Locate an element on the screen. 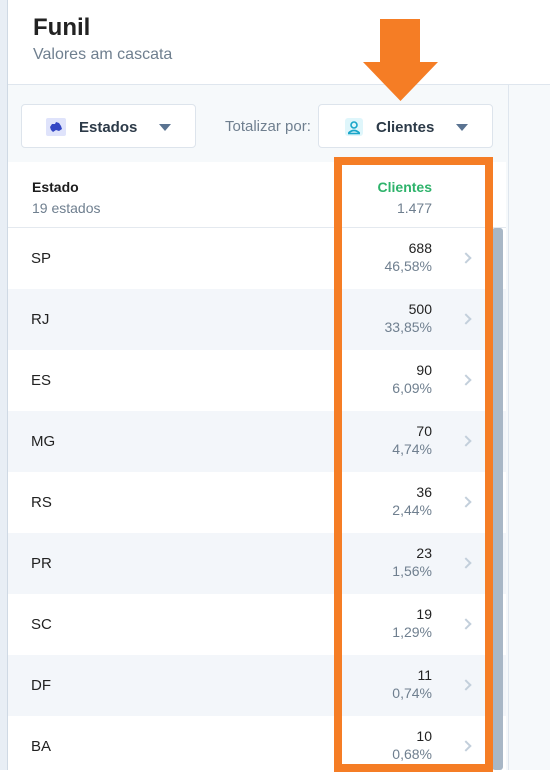 Image resolution: width=550 pixels, height=777 pixels. row-state: MG is located at coordinates (43, 441).